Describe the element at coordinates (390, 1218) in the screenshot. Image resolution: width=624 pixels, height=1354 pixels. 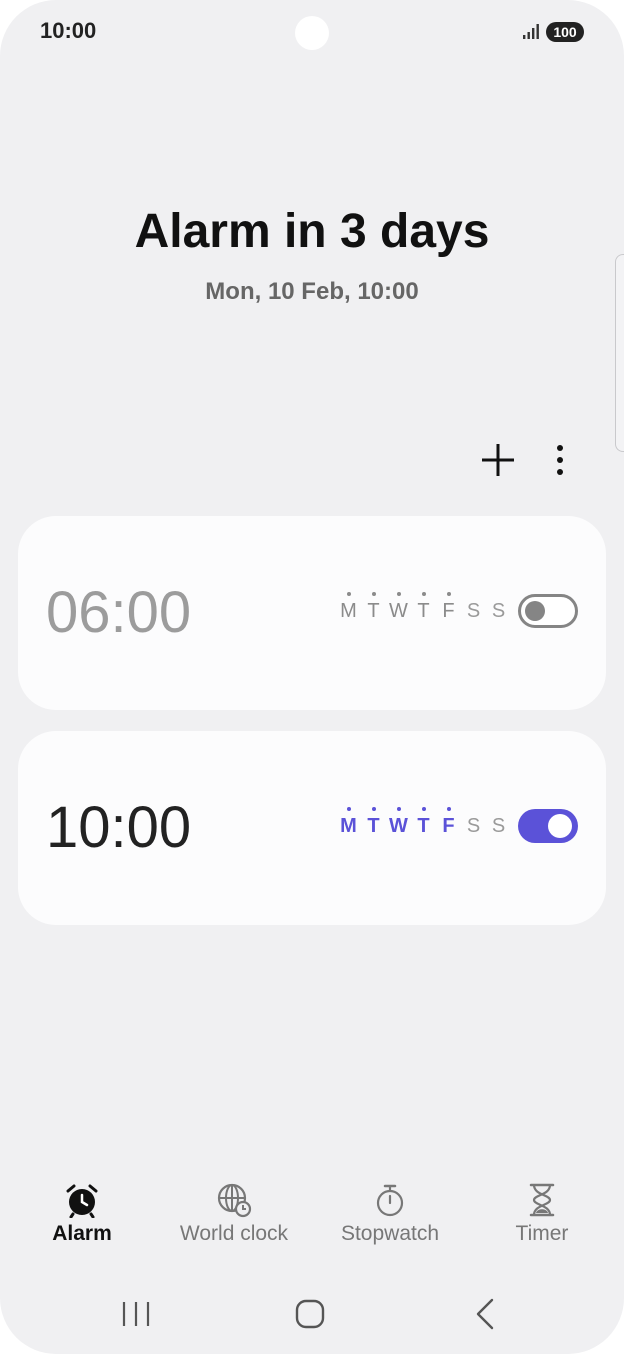
I see `tab-stopwatch: Stopwatch` at that location.